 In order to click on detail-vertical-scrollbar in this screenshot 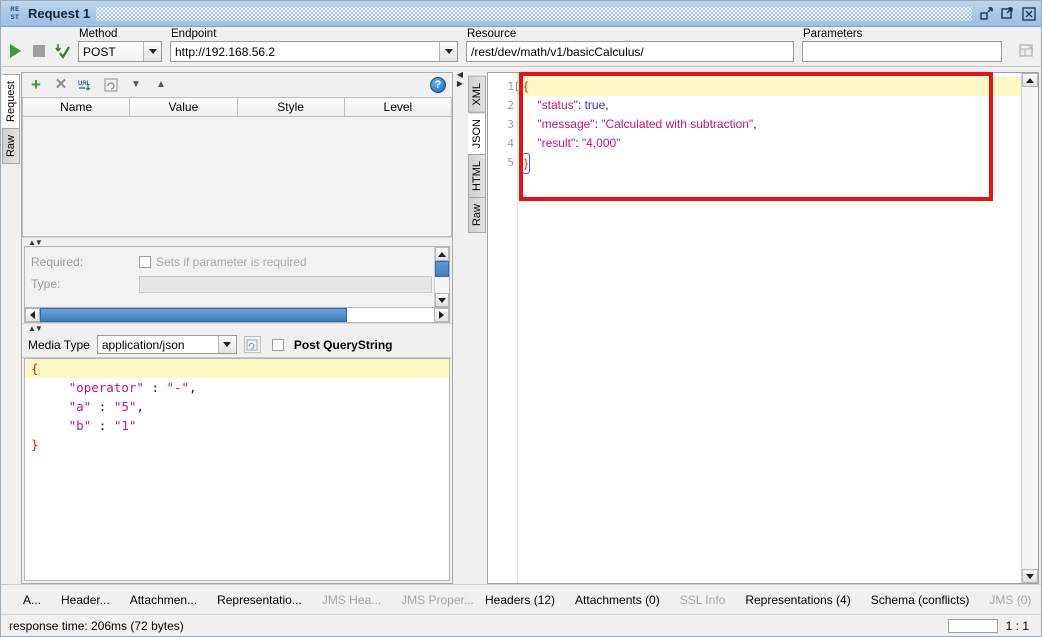, I will do `click(441, 277)`.